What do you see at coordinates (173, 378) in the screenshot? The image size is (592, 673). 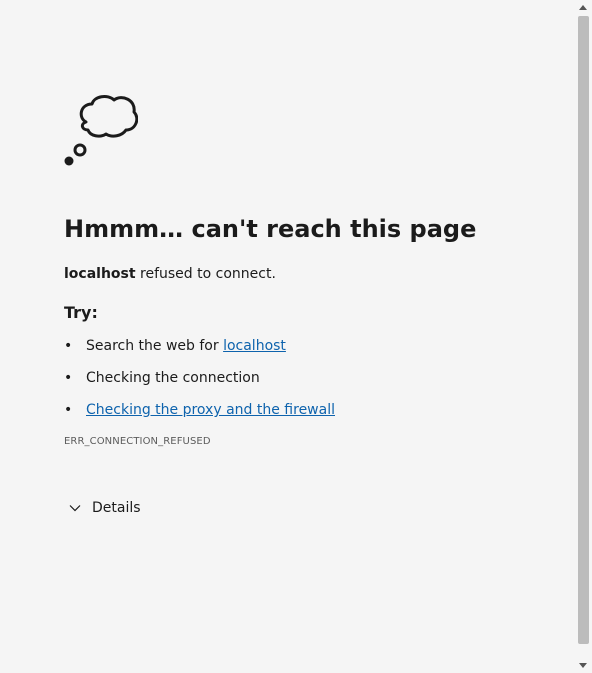 I see `suggestion-text: Checking the connection` at bounding box center [173, 378].